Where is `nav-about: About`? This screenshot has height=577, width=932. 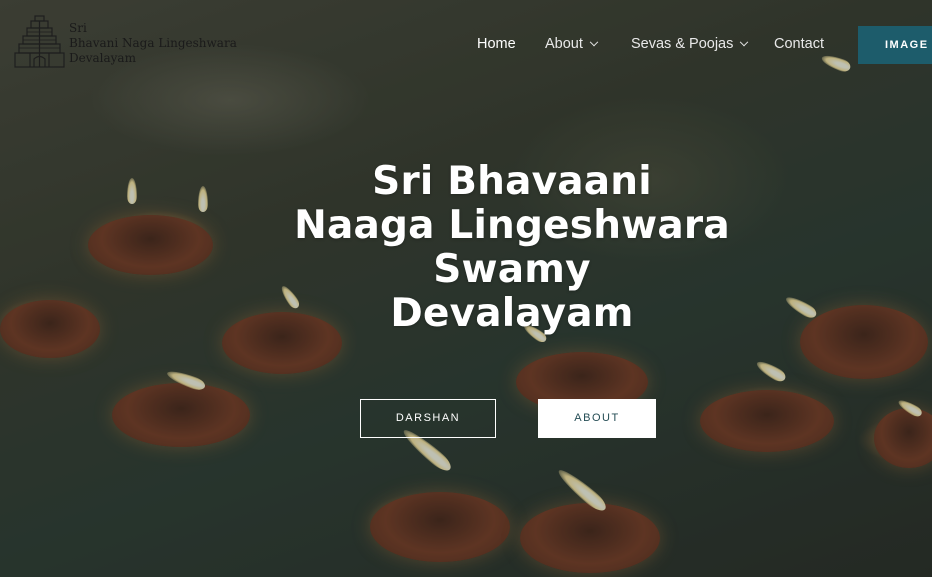
nav-about: About is located at coordinates (572, 44).